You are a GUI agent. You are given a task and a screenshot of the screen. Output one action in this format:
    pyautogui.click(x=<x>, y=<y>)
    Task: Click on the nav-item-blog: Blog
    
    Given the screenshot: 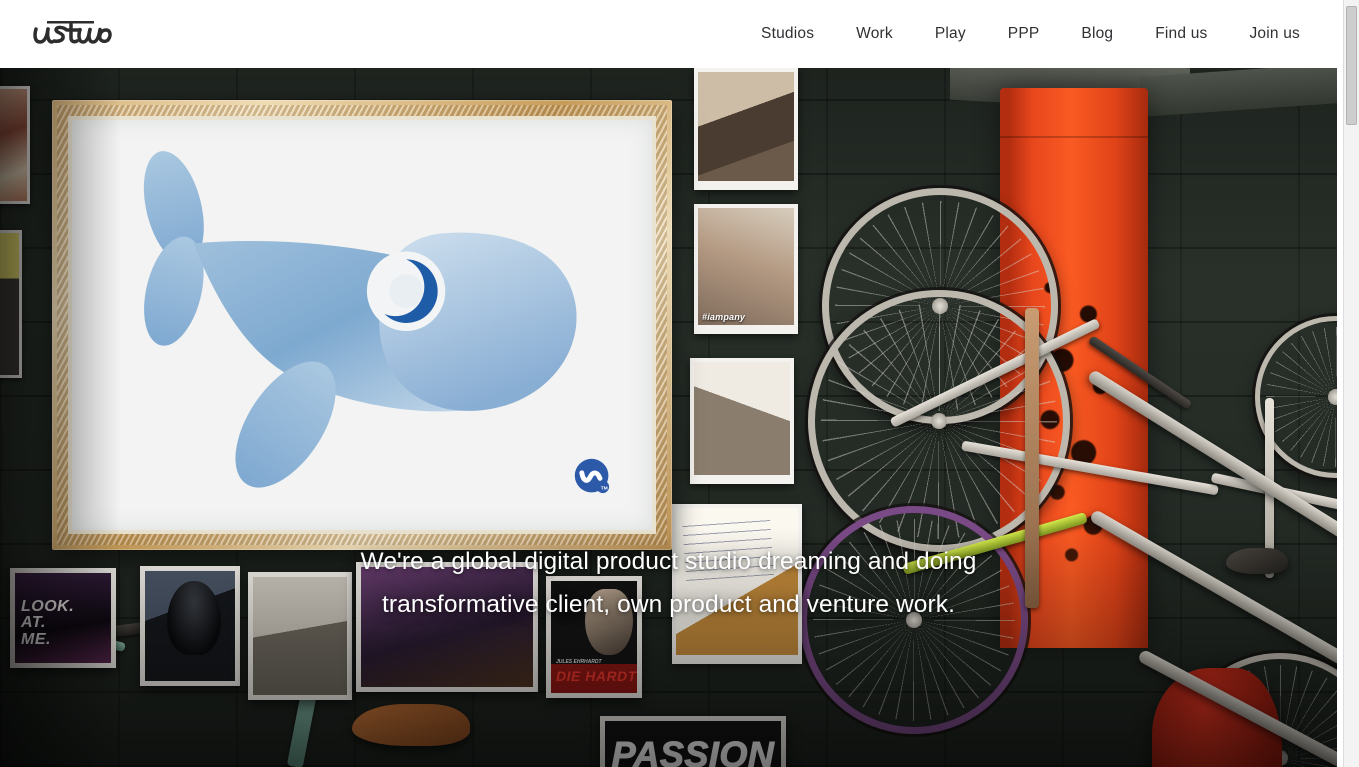 What is the action you would take?
    pyautogui.click(x=1097, y=34)
    